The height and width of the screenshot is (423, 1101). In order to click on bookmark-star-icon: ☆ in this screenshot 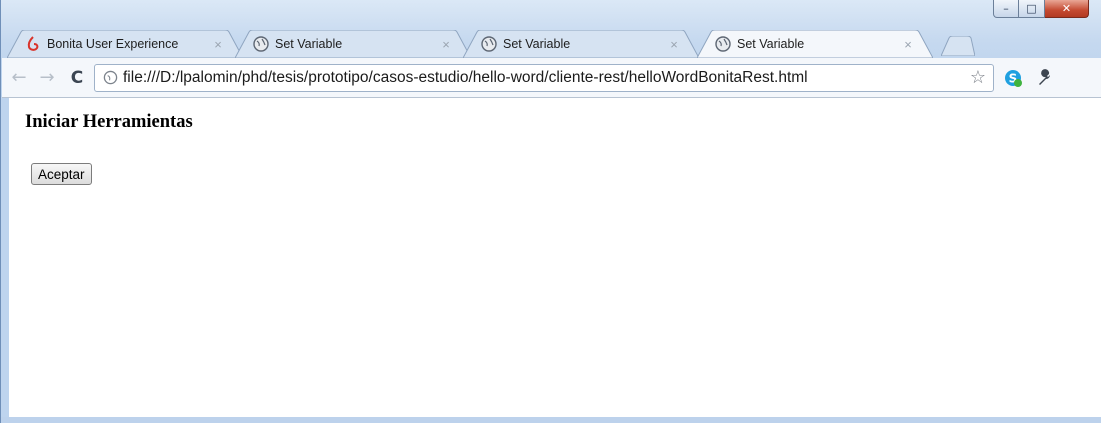, I will do `click(978, 77)`.